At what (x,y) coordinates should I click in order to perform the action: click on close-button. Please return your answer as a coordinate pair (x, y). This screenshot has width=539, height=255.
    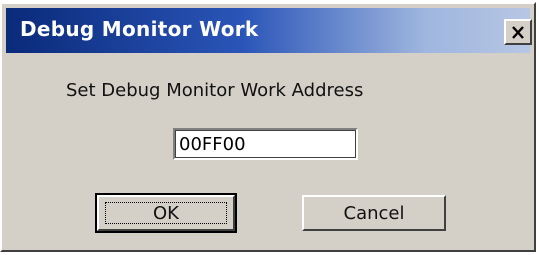
    Looking at the image, I should click on (518, 32).